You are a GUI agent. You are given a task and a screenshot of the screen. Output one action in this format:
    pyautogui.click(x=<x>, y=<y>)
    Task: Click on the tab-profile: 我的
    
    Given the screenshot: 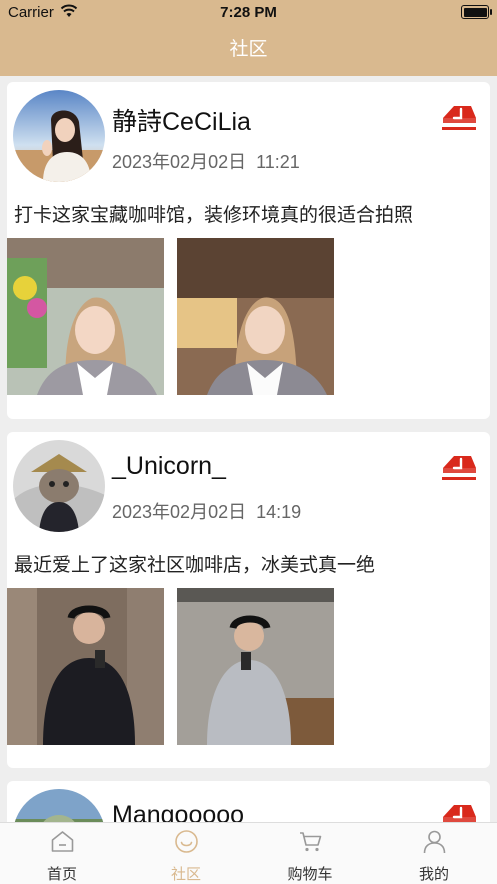 What is the action you would take?
    pyautogui.click(x=434, y=853)
    